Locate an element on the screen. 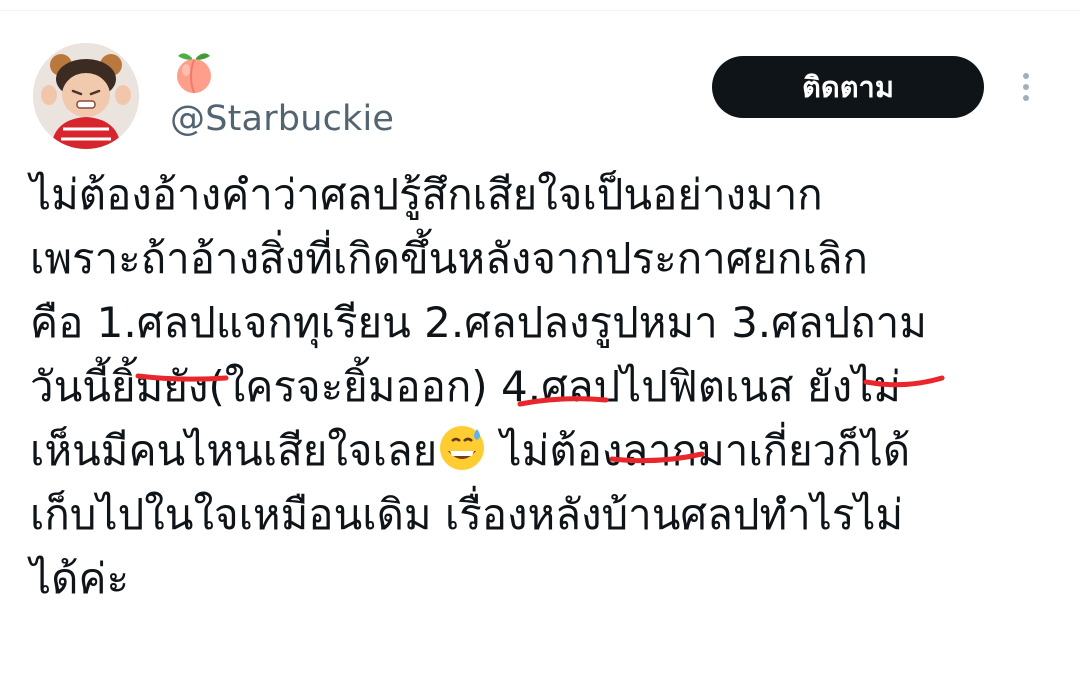 The image size is (1080, 684). follow-button: ติดตาม is located at coordinates (848, 87).